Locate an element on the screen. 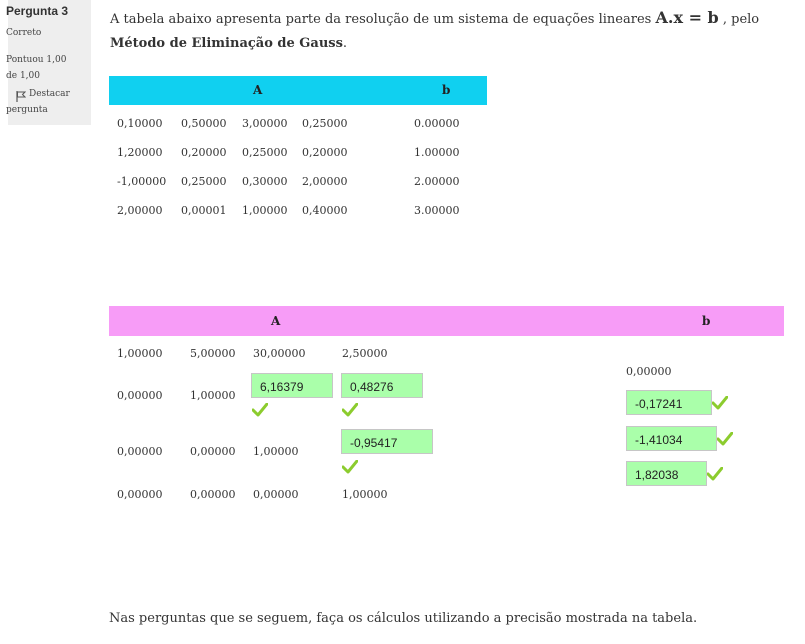 This screenshot has width=805, height=644. answer-input-a24: 0,48276 is located at coordinates (382, 385).